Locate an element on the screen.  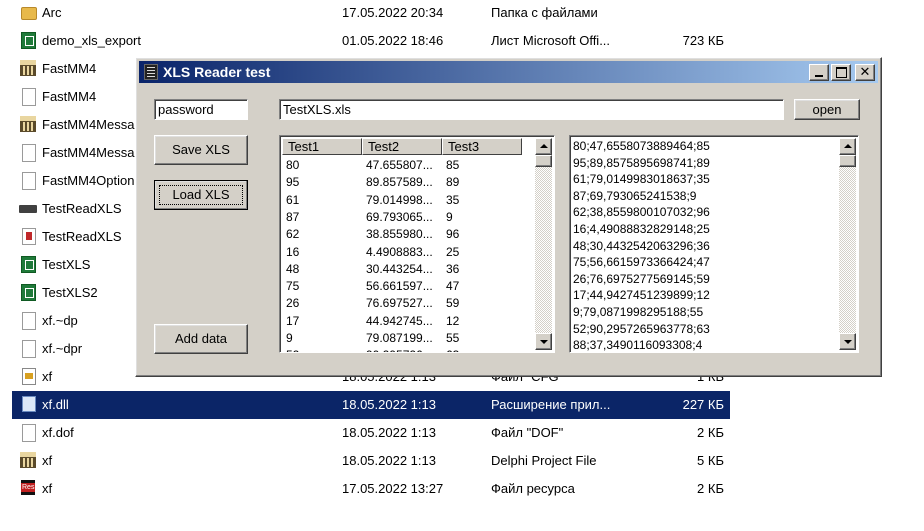
grid-cell: 96 is located at coordinates (452, 234).